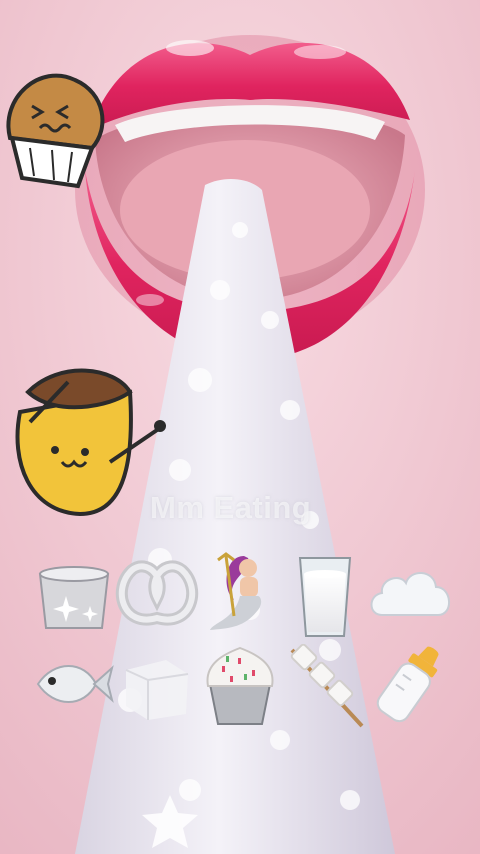 The width and height of the screenshot is (480, 854). What do you see at coordinates (157, 593) in the screenshot?
I see `pretzel-icon` at bounding box center [157, 593].